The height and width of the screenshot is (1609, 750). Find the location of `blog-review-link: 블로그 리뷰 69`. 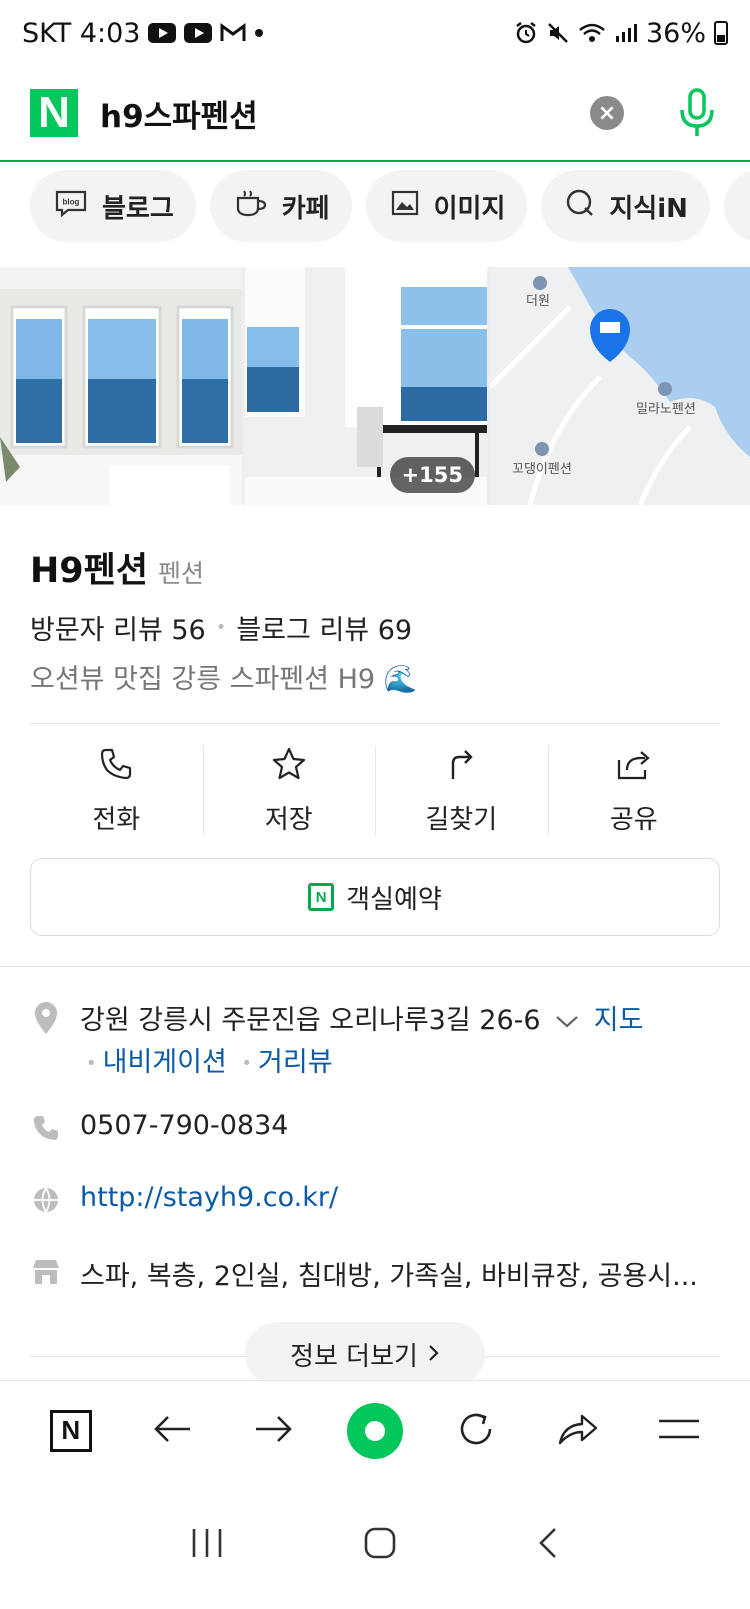

blog-review-link: 블로그 리뷰 69 is located at coordinates (324, 627).